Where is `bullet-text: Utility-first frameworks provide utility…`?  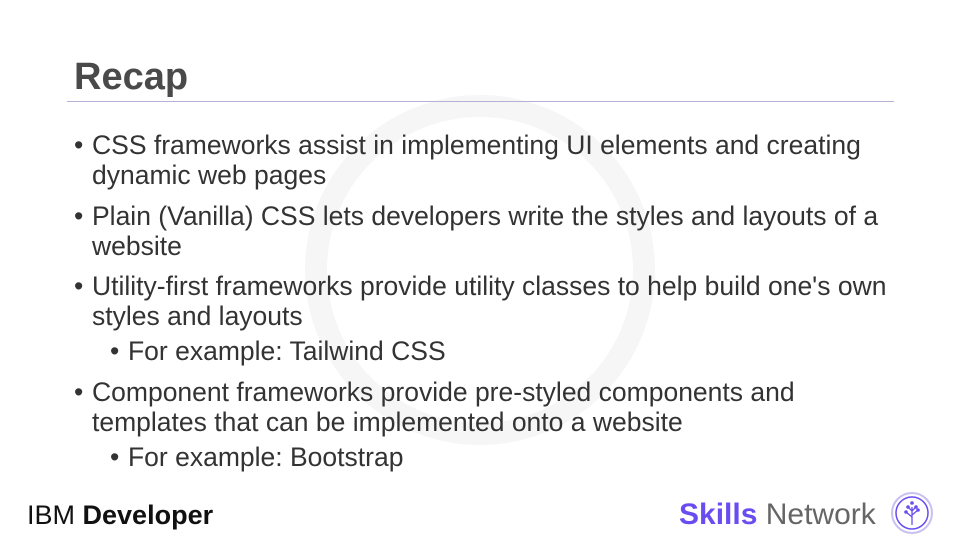
bullet-text: Utility-first frameworks provide utility… is located at coordinates (489, 301).